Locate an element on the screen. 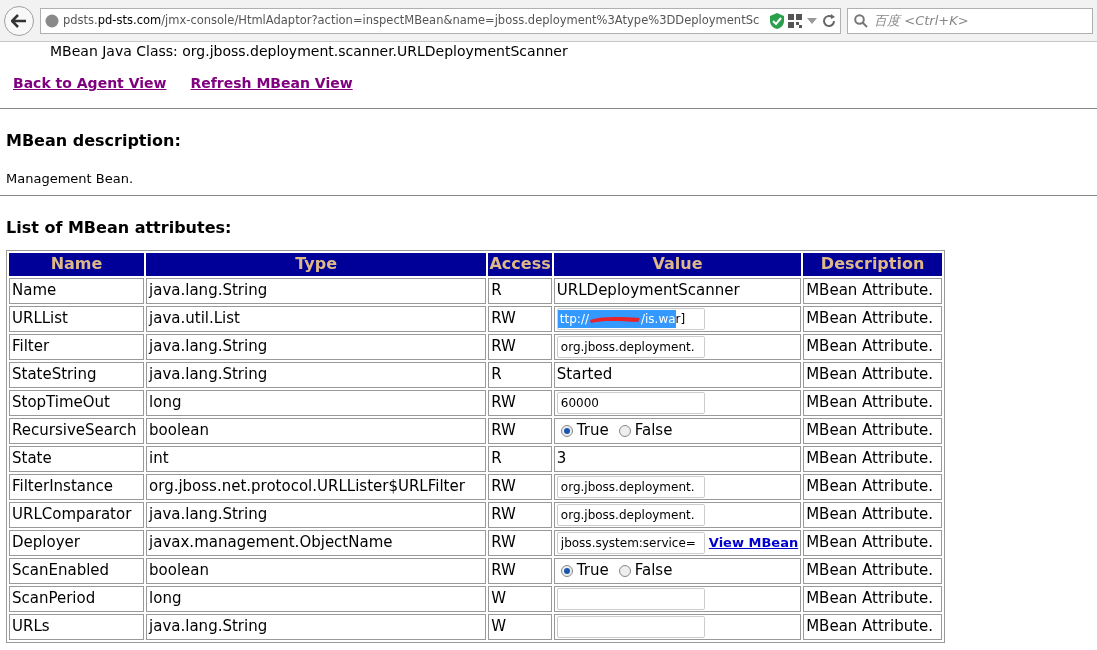 This screenshot has height=650, width=1097. table-cell: ScanPeriod is located at coordinates (77, 598).